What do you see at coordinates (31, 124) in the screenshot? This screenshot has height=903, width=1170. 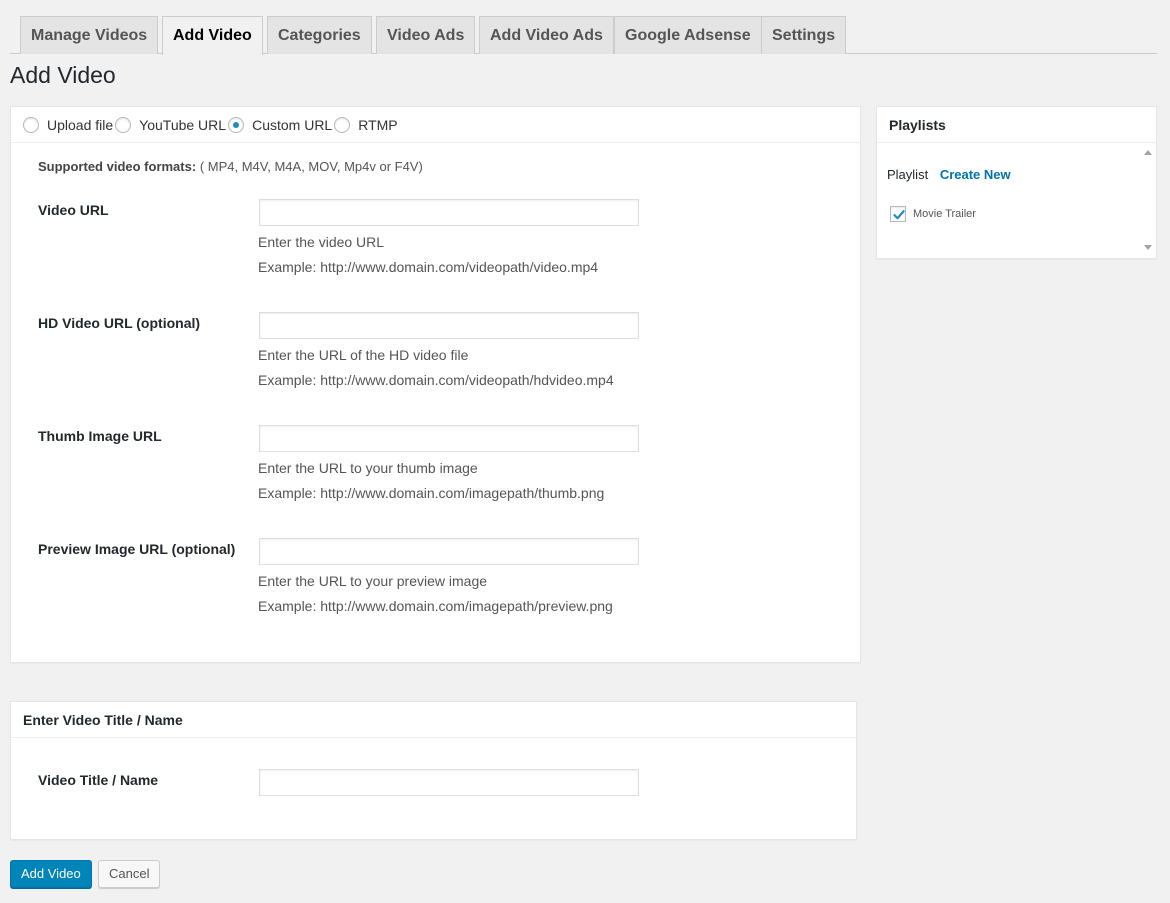 I see `upload-file-radio` at bounding box center [31, 124].